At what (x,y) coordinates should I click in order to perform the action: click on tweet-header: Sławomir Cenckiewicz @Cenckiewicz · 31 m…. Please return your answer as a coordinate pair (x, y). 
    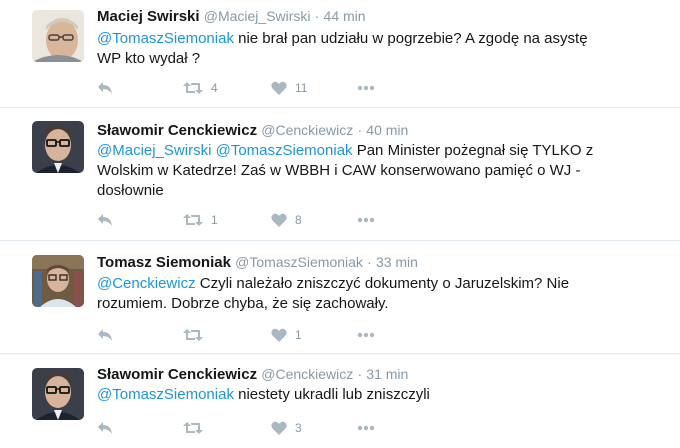
    Looking at the image, I should click on (252, 374).